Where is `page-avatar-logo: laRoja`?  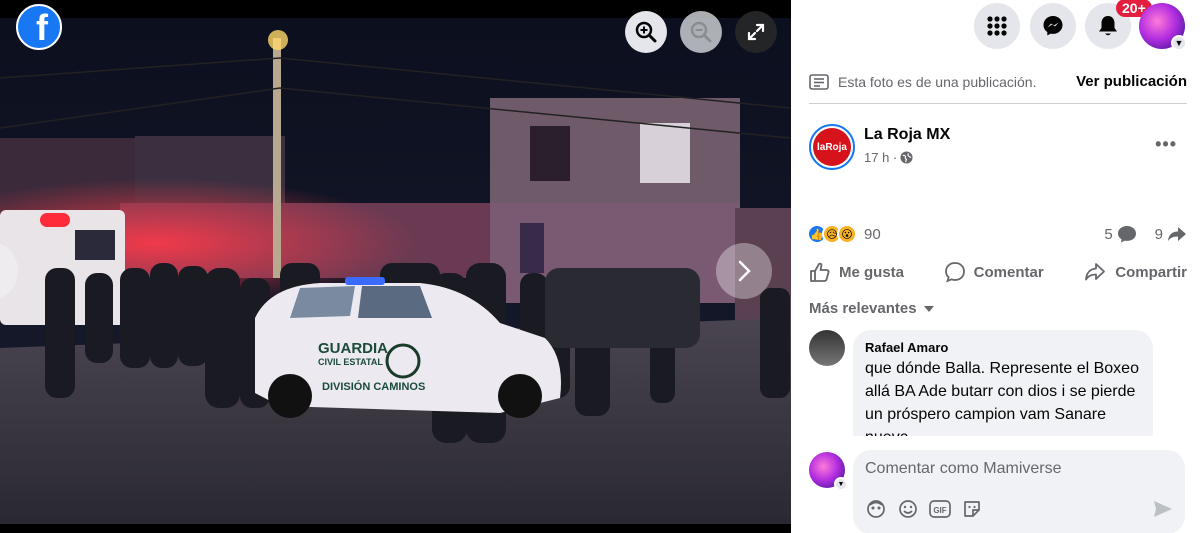 page-avatar-logo: laRoja is located at coordinates (832, 147).